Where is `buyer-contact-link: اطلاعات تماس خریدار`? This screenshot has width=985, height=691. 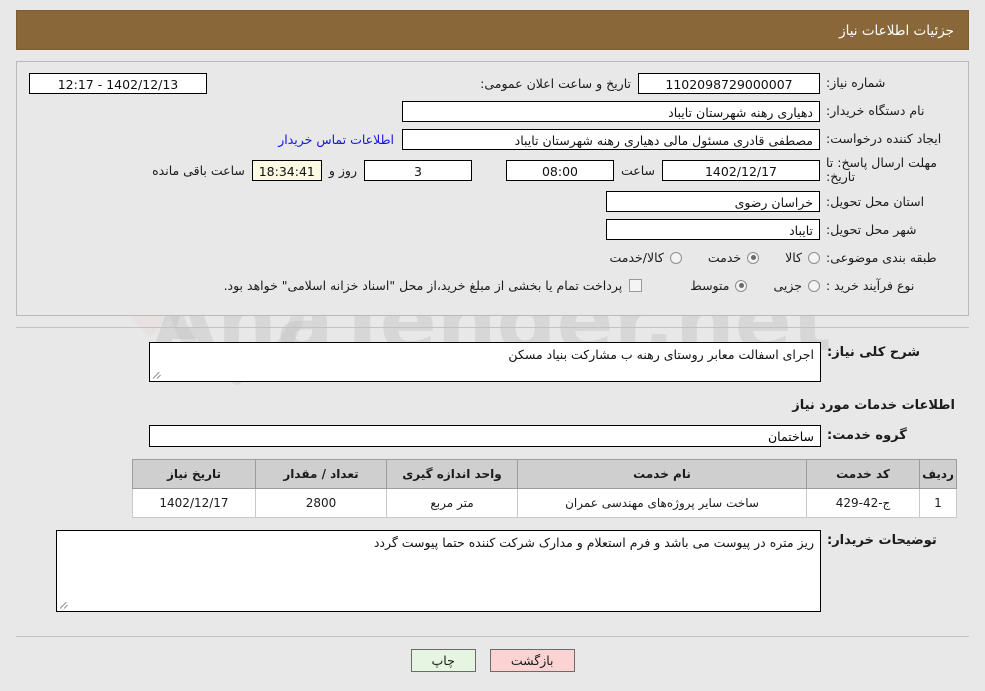
buyer-contact-link: اطلاعات تماس خریدار is located at coordinates (336, 139).